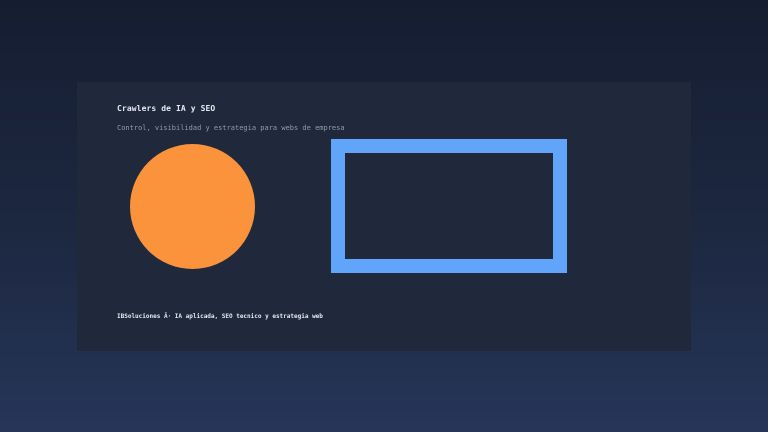 The width and height of the screenshot is (768, 432). I want to click on slide-title: Crawlers de IA y SEO, so click(166, 108).